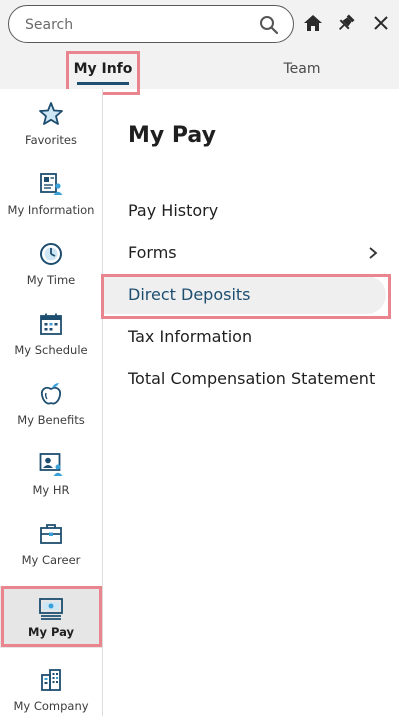  I want to click on sidebar-item-favorites: Favorites, so click(51, 124).